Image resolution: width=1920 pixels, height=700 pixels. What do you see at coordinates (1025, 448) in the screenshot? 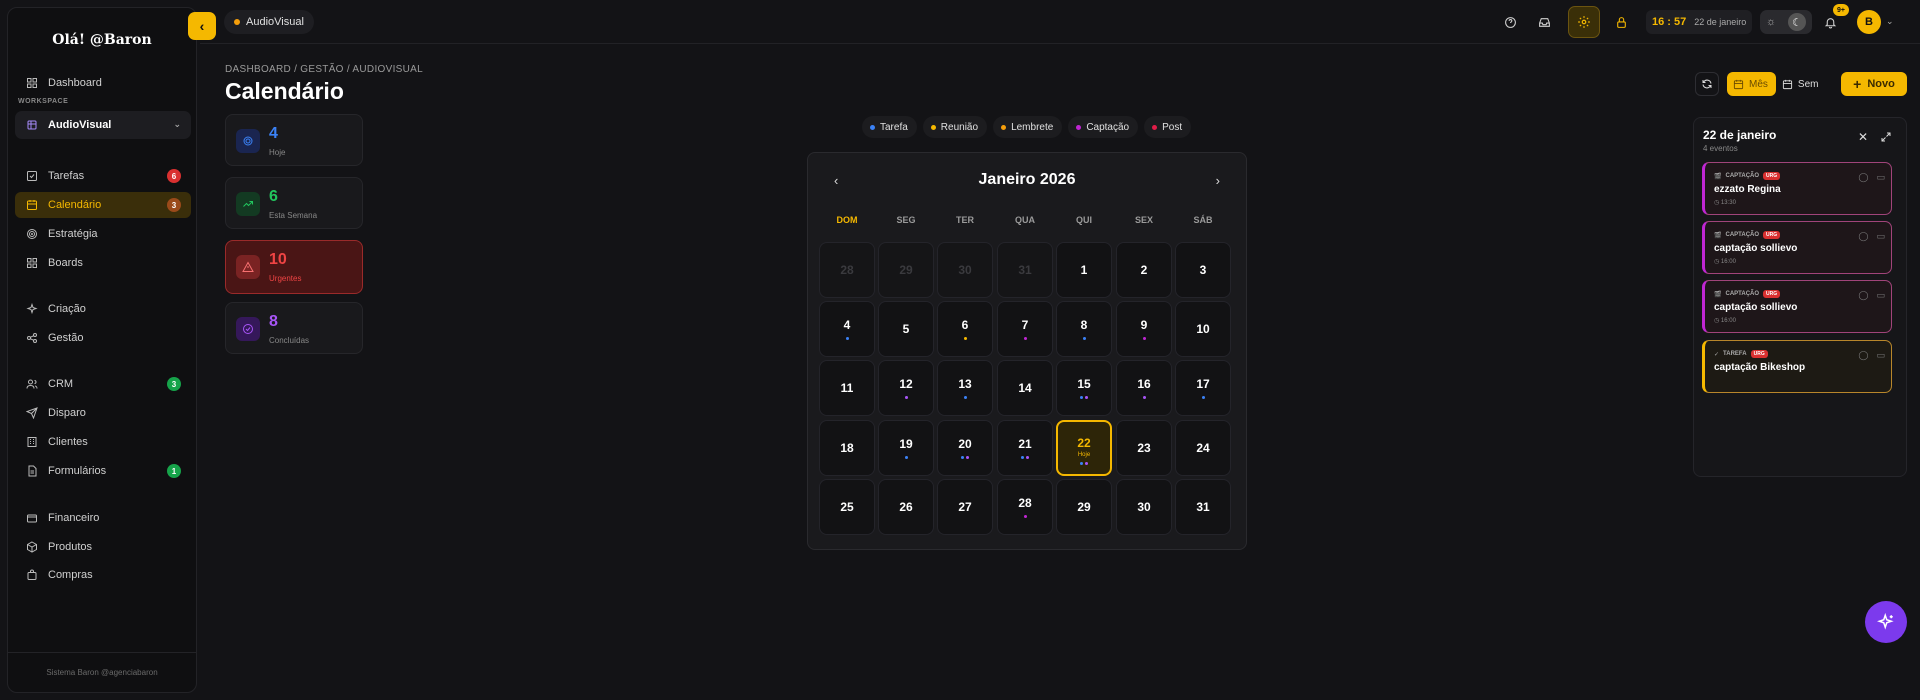
I see `calendar-day: 21` at bounding box center [1025, 448].